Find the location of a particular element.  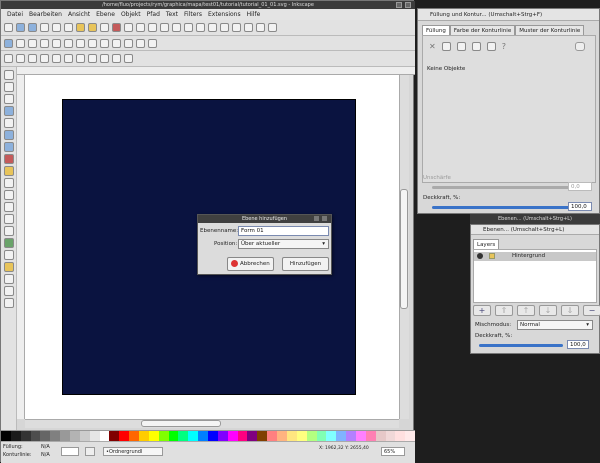

rotate-ccw-icon is located at coordinates (20, 43).